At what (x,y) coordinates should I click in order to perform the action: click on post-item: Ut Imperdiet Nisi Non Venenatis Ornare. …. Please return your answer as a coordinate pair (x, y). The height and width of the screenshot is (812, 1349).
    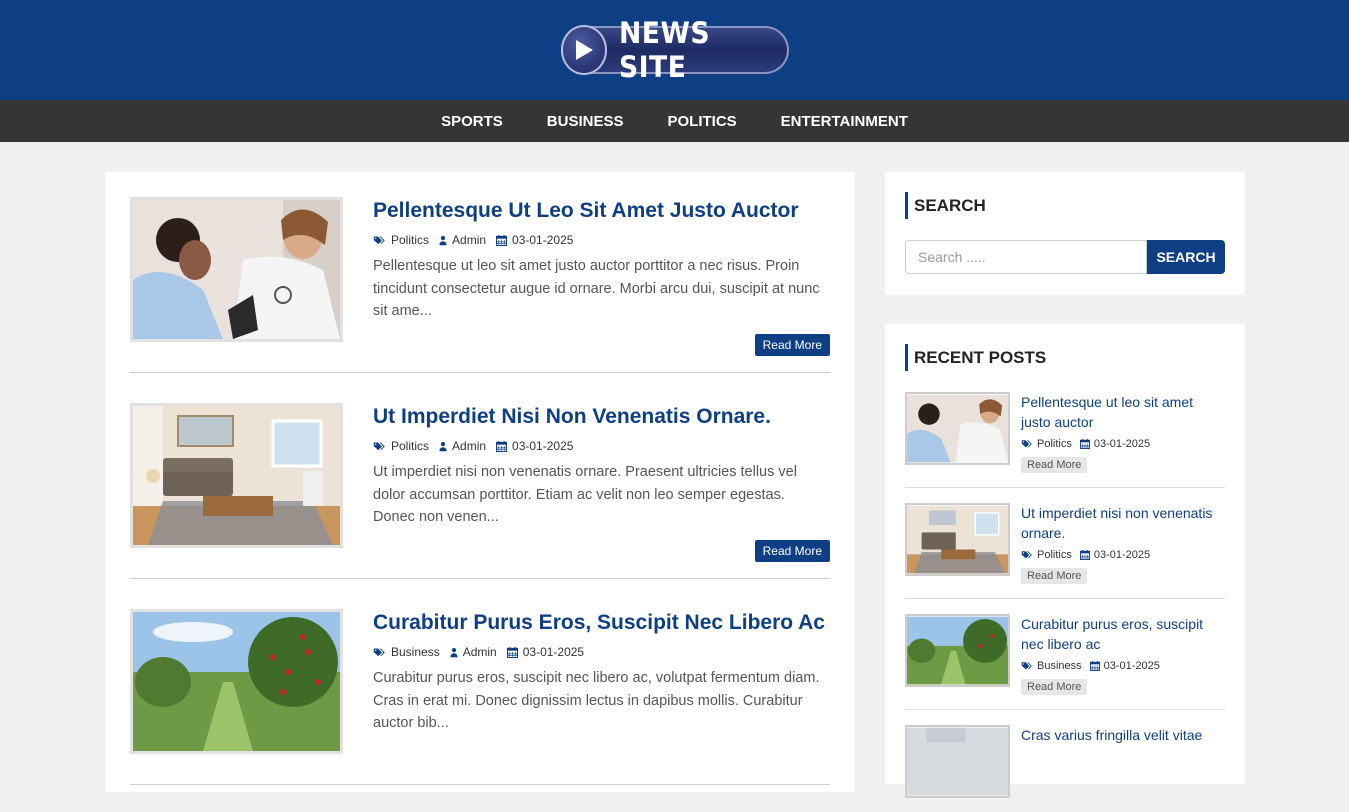
    Looking at the image, I should click on (480, 491).